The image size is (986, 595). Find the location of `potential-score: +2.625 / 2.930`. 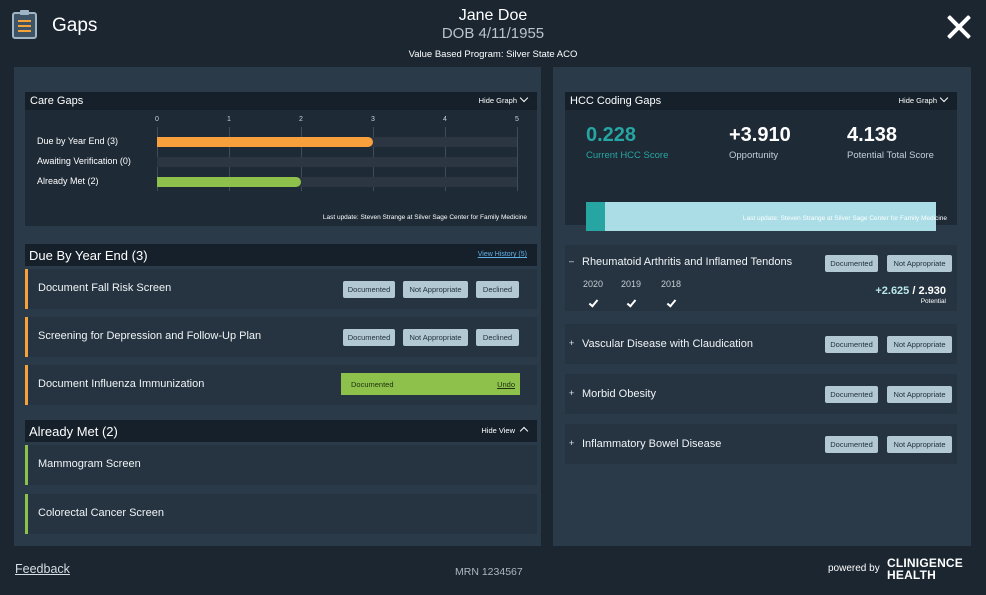

potential-score: +2.625 / 2.930 is located at coordinates (910, 291).